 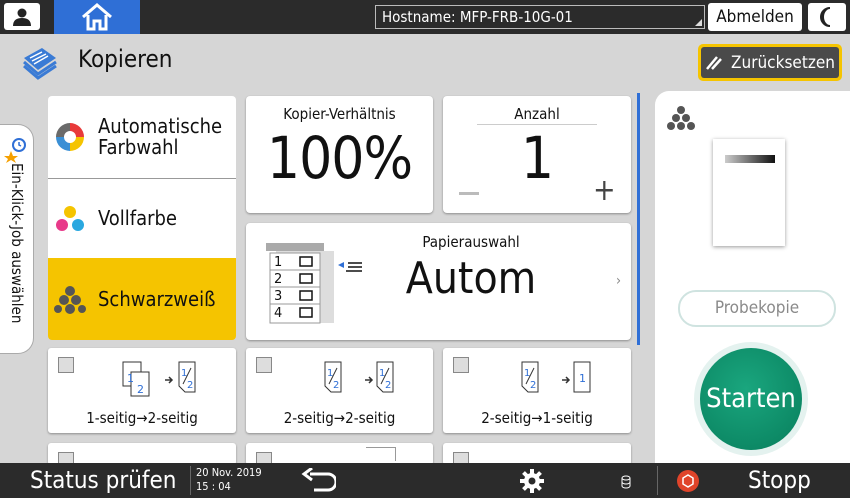 I want to click on reset-label: Zurücksetzen, so click(x=783, y=62).